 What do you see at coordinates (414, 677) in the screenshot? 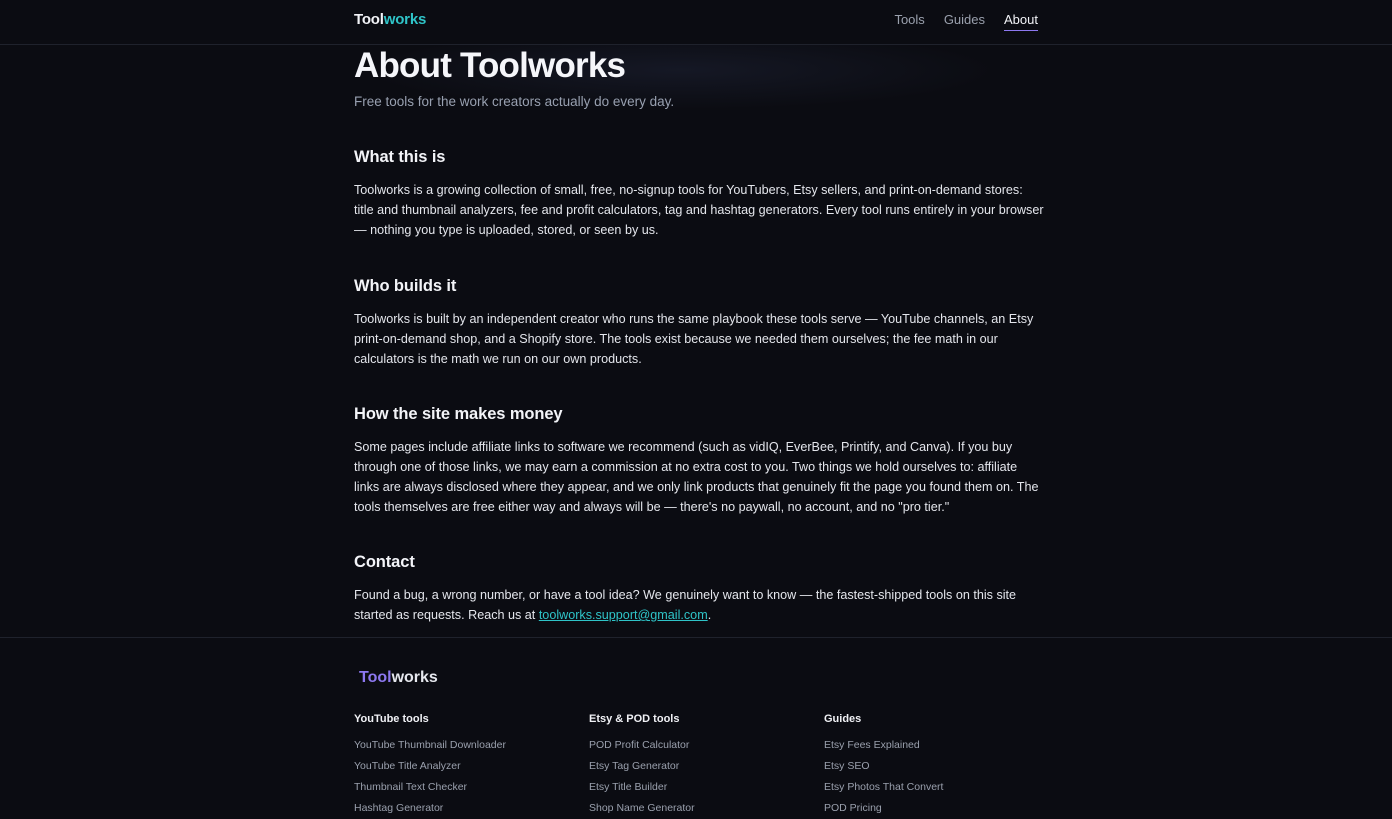
I see `footer-logo-text-works: works` at bounding box center [414, 677].